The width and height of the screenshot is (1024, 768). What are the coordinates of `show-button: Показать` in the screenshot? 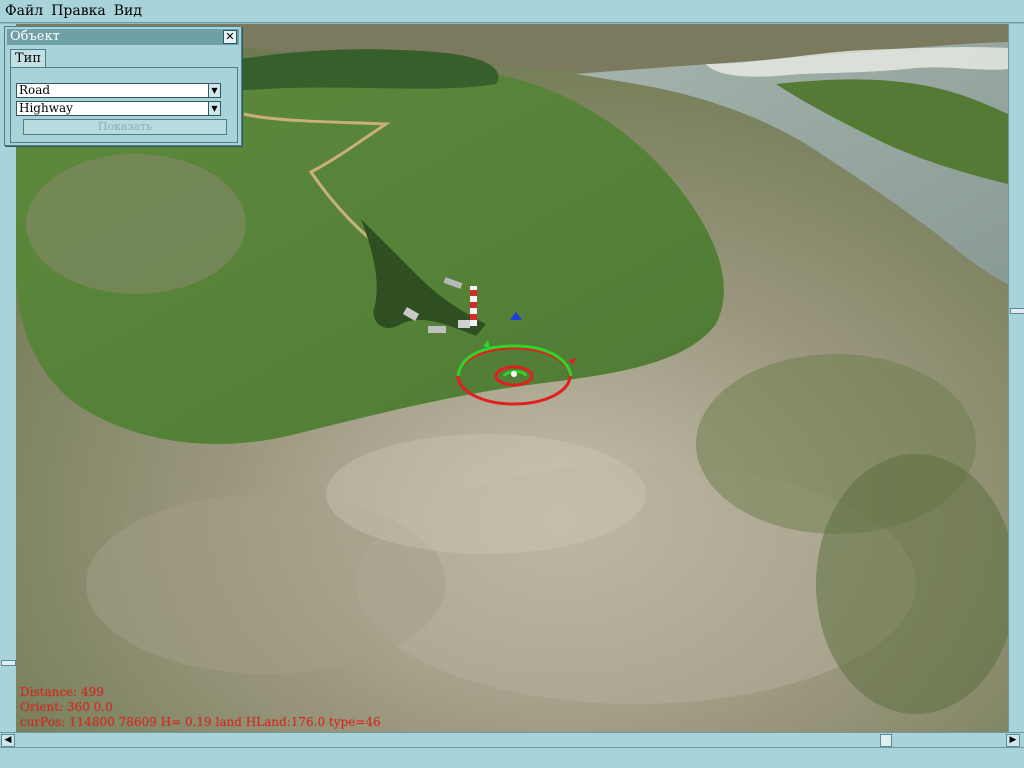 It's located at (125, 127).